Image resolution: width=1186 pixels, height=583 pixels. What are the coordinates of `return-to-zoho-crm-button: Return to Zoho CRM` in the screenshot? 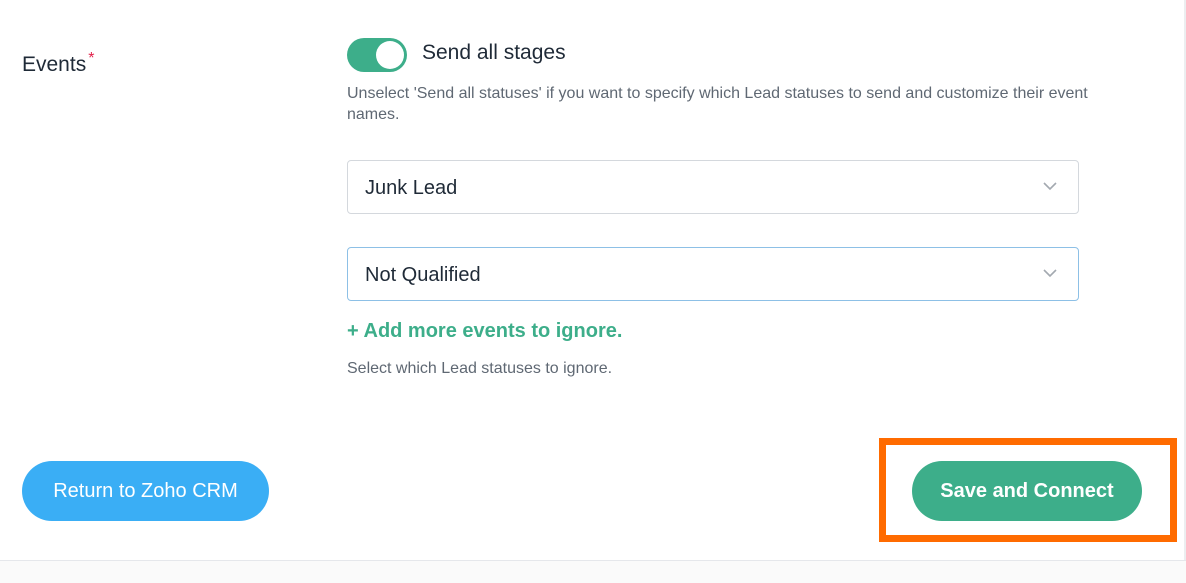 It's located at (145, 491).